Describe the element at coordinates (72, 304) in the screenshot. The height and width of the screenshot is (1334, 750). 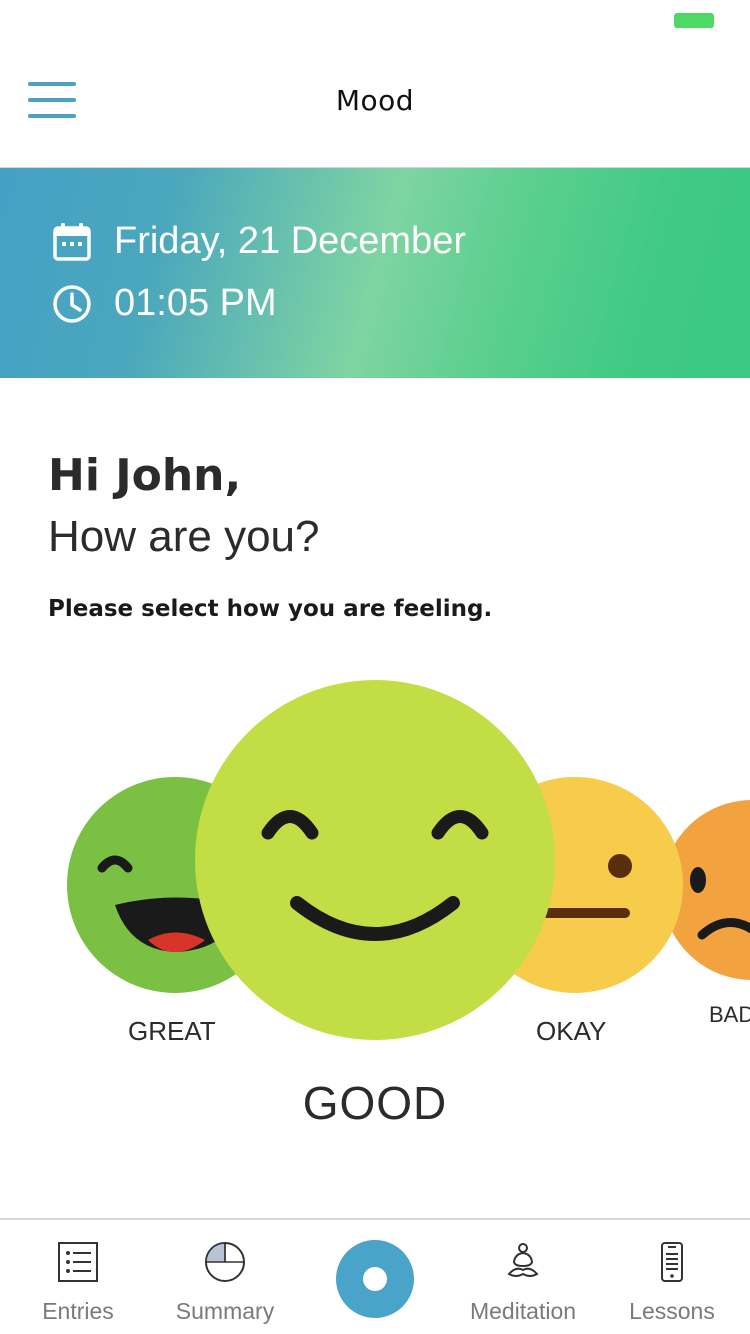
I see `clock-icon` at that location.